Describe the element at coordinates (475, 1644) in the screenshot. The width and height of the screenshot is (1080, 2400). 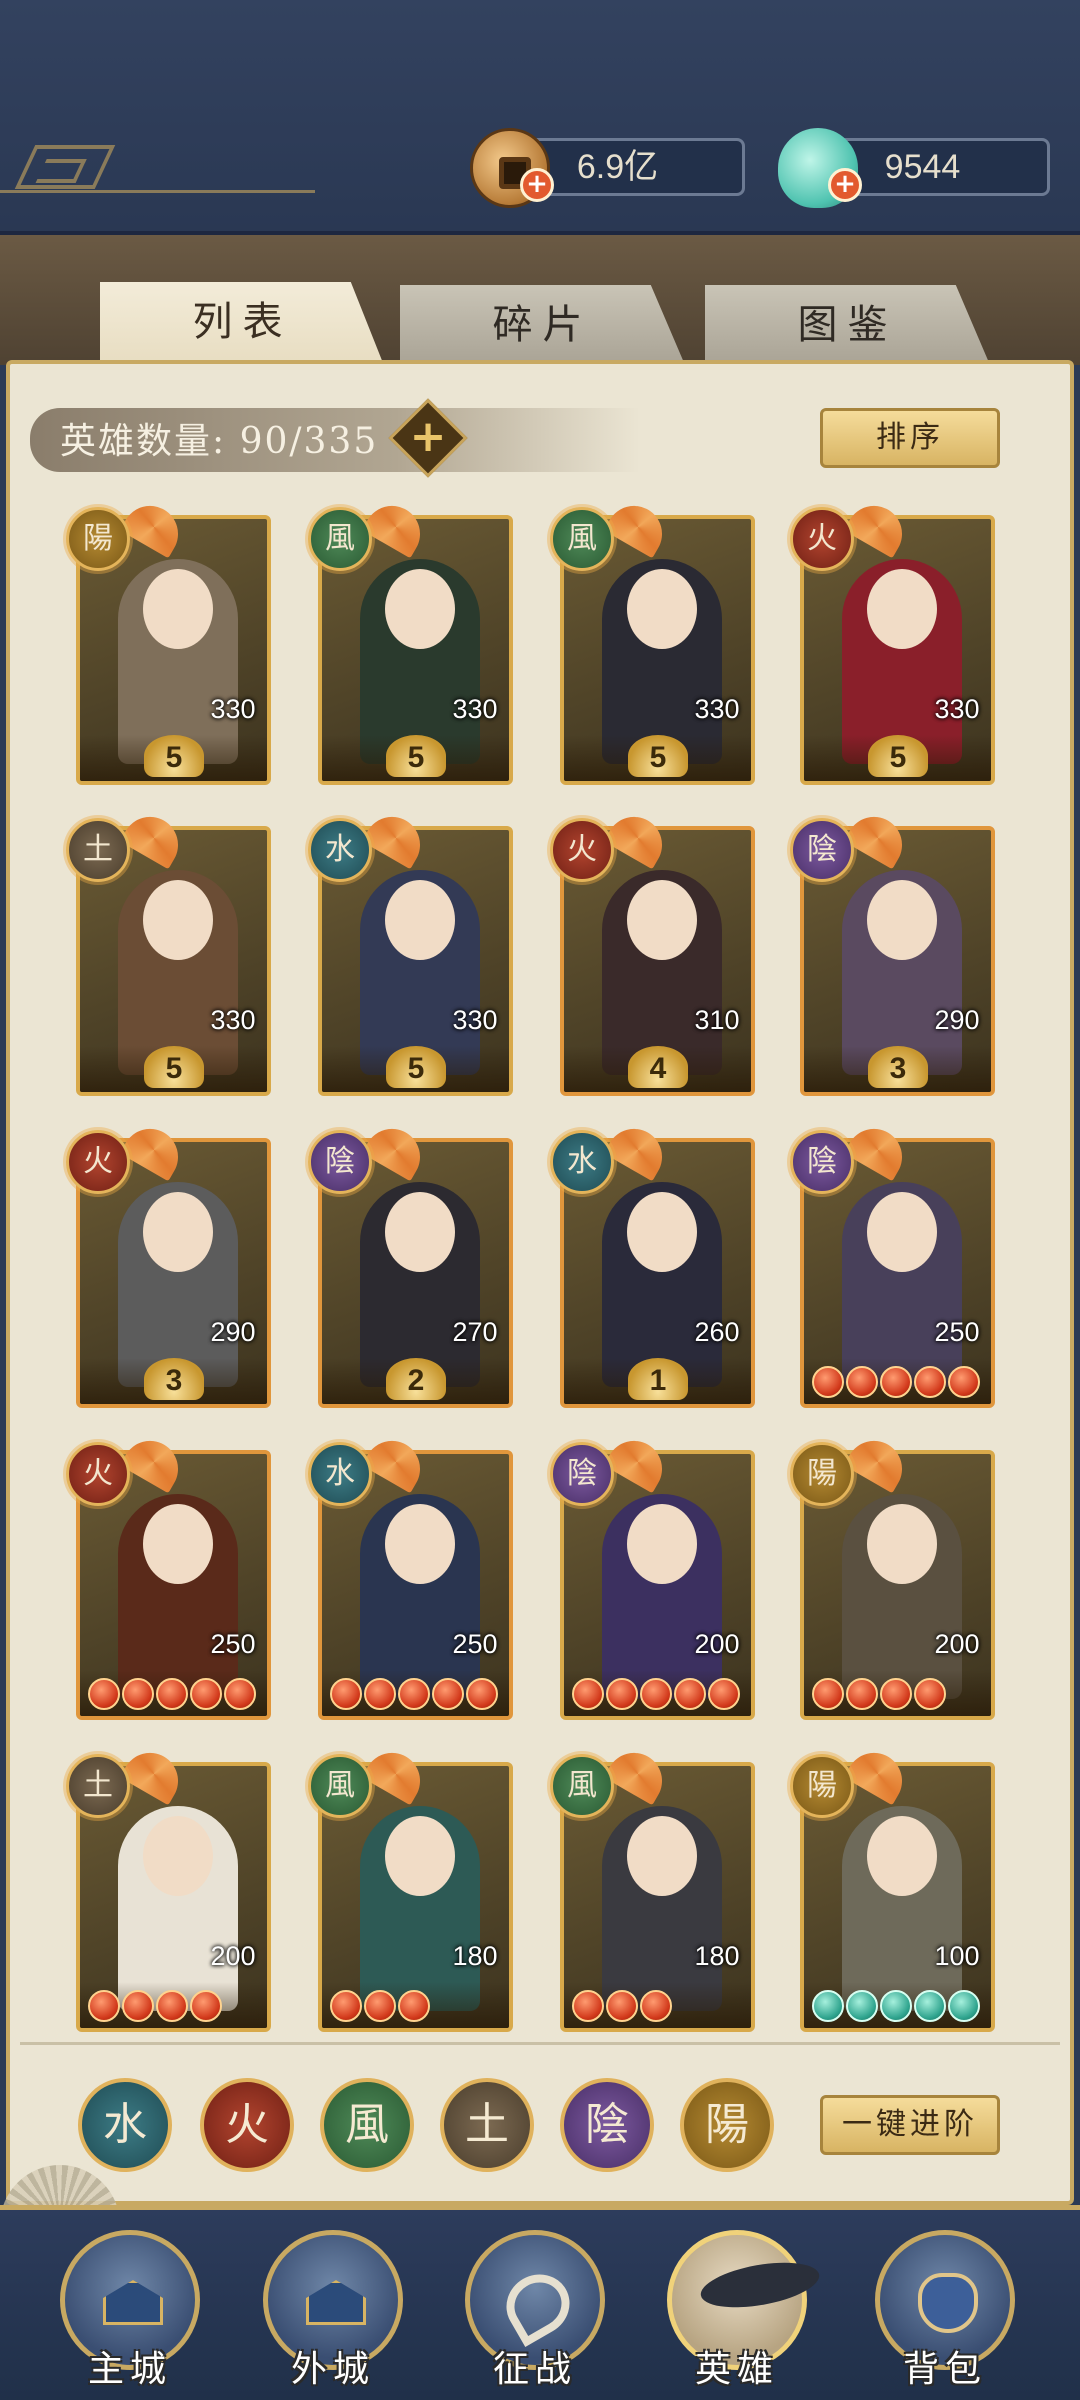
I see `hero-level: 250` at that location.